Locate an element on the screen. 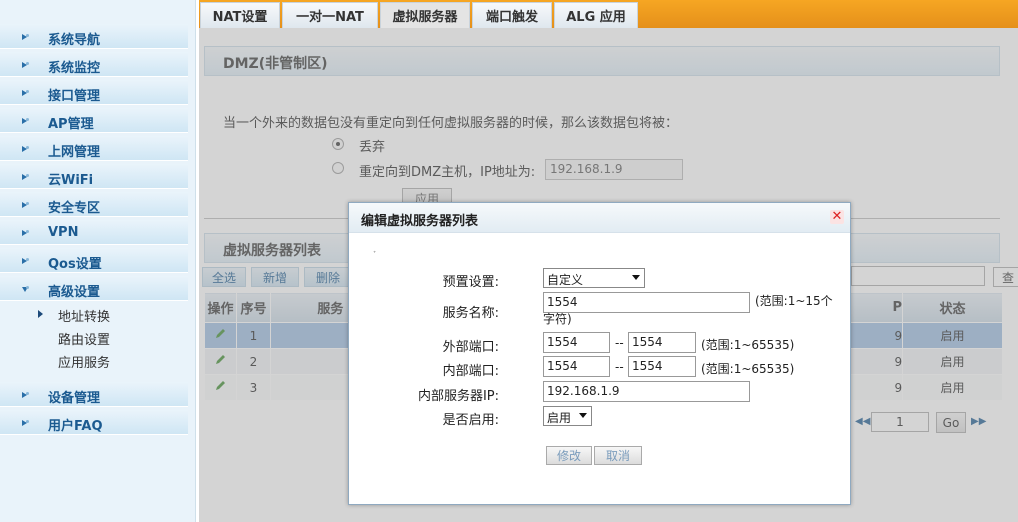  int-port-to-input: 1554 is located at coordinates (662, 366).